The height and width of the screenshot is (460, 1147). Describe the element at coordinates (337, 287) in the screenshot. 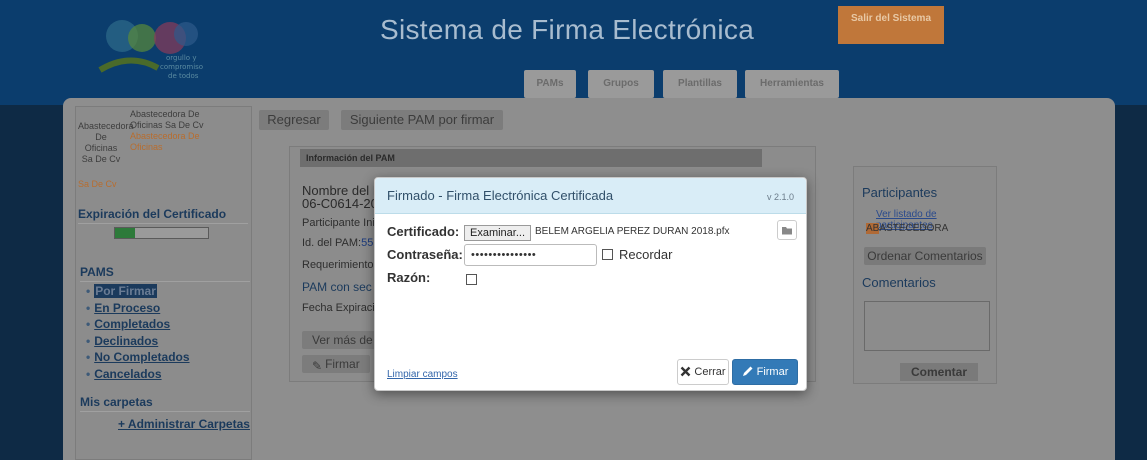

I see `pam-sequence: PAM con sec` at that location.